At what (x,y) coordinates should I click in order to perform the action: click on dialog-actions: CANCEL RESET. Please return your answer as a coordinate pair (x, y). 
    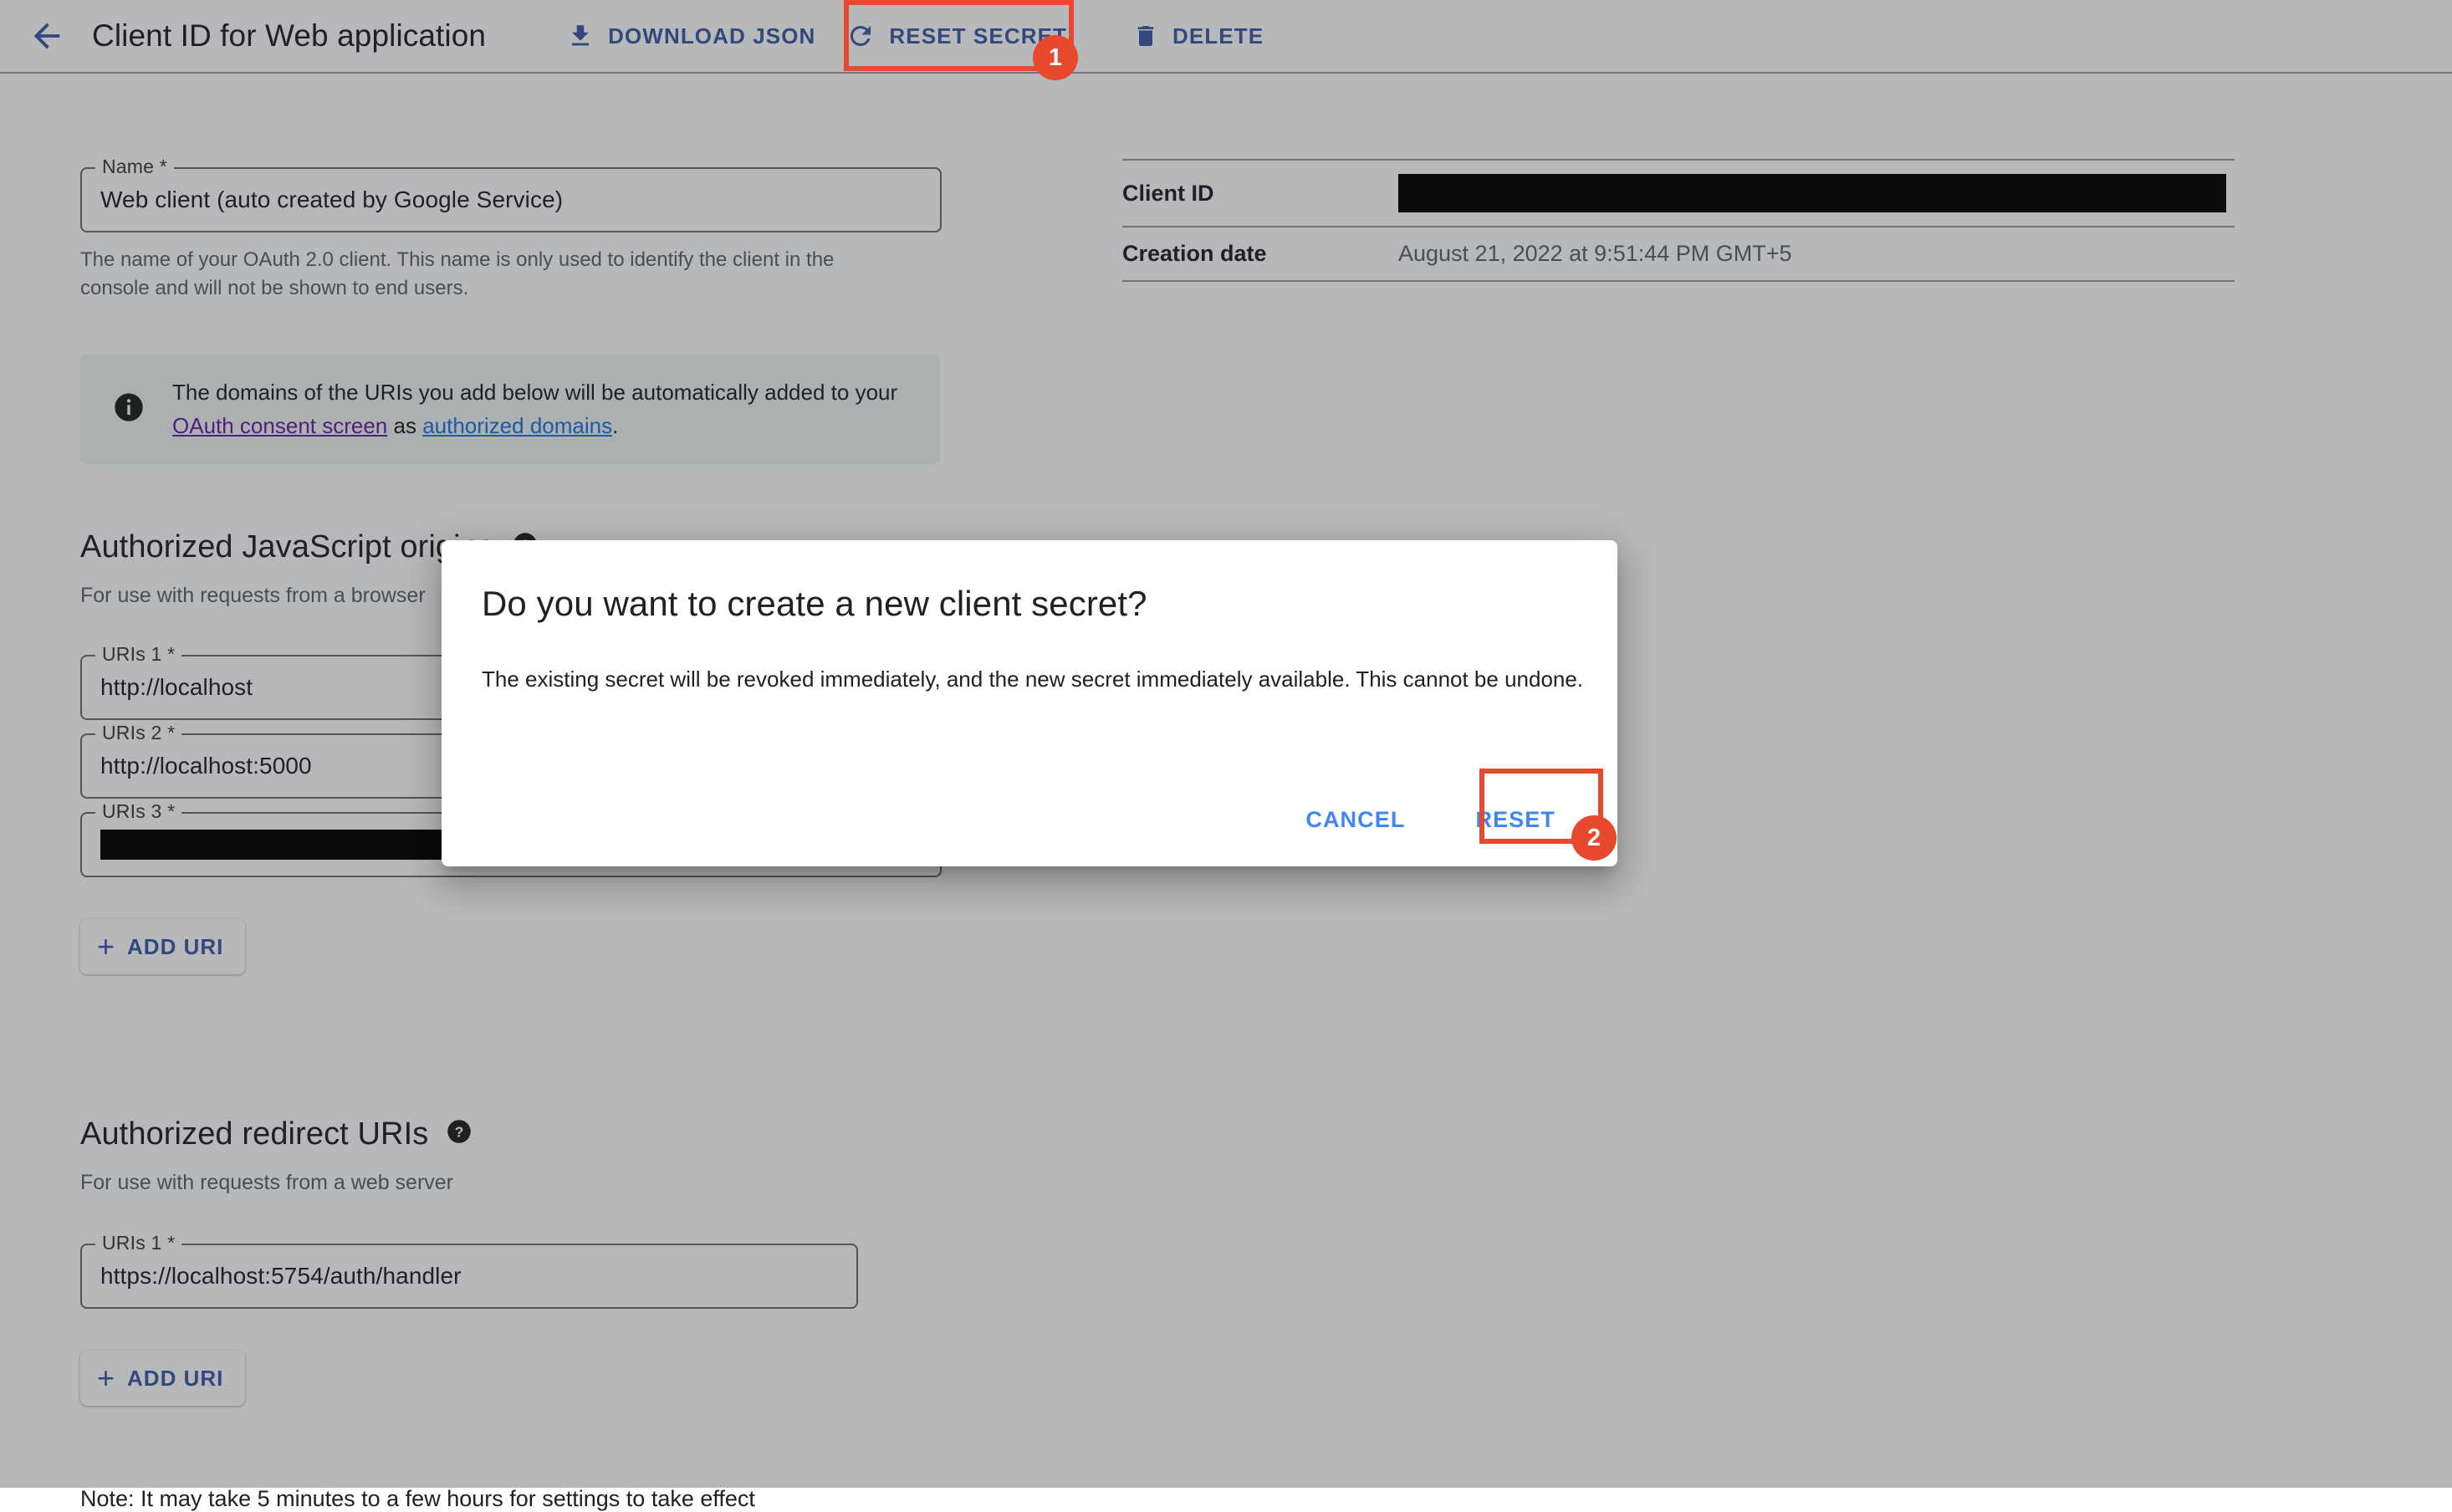
    Looking at the image, I should click on (1436, 819).